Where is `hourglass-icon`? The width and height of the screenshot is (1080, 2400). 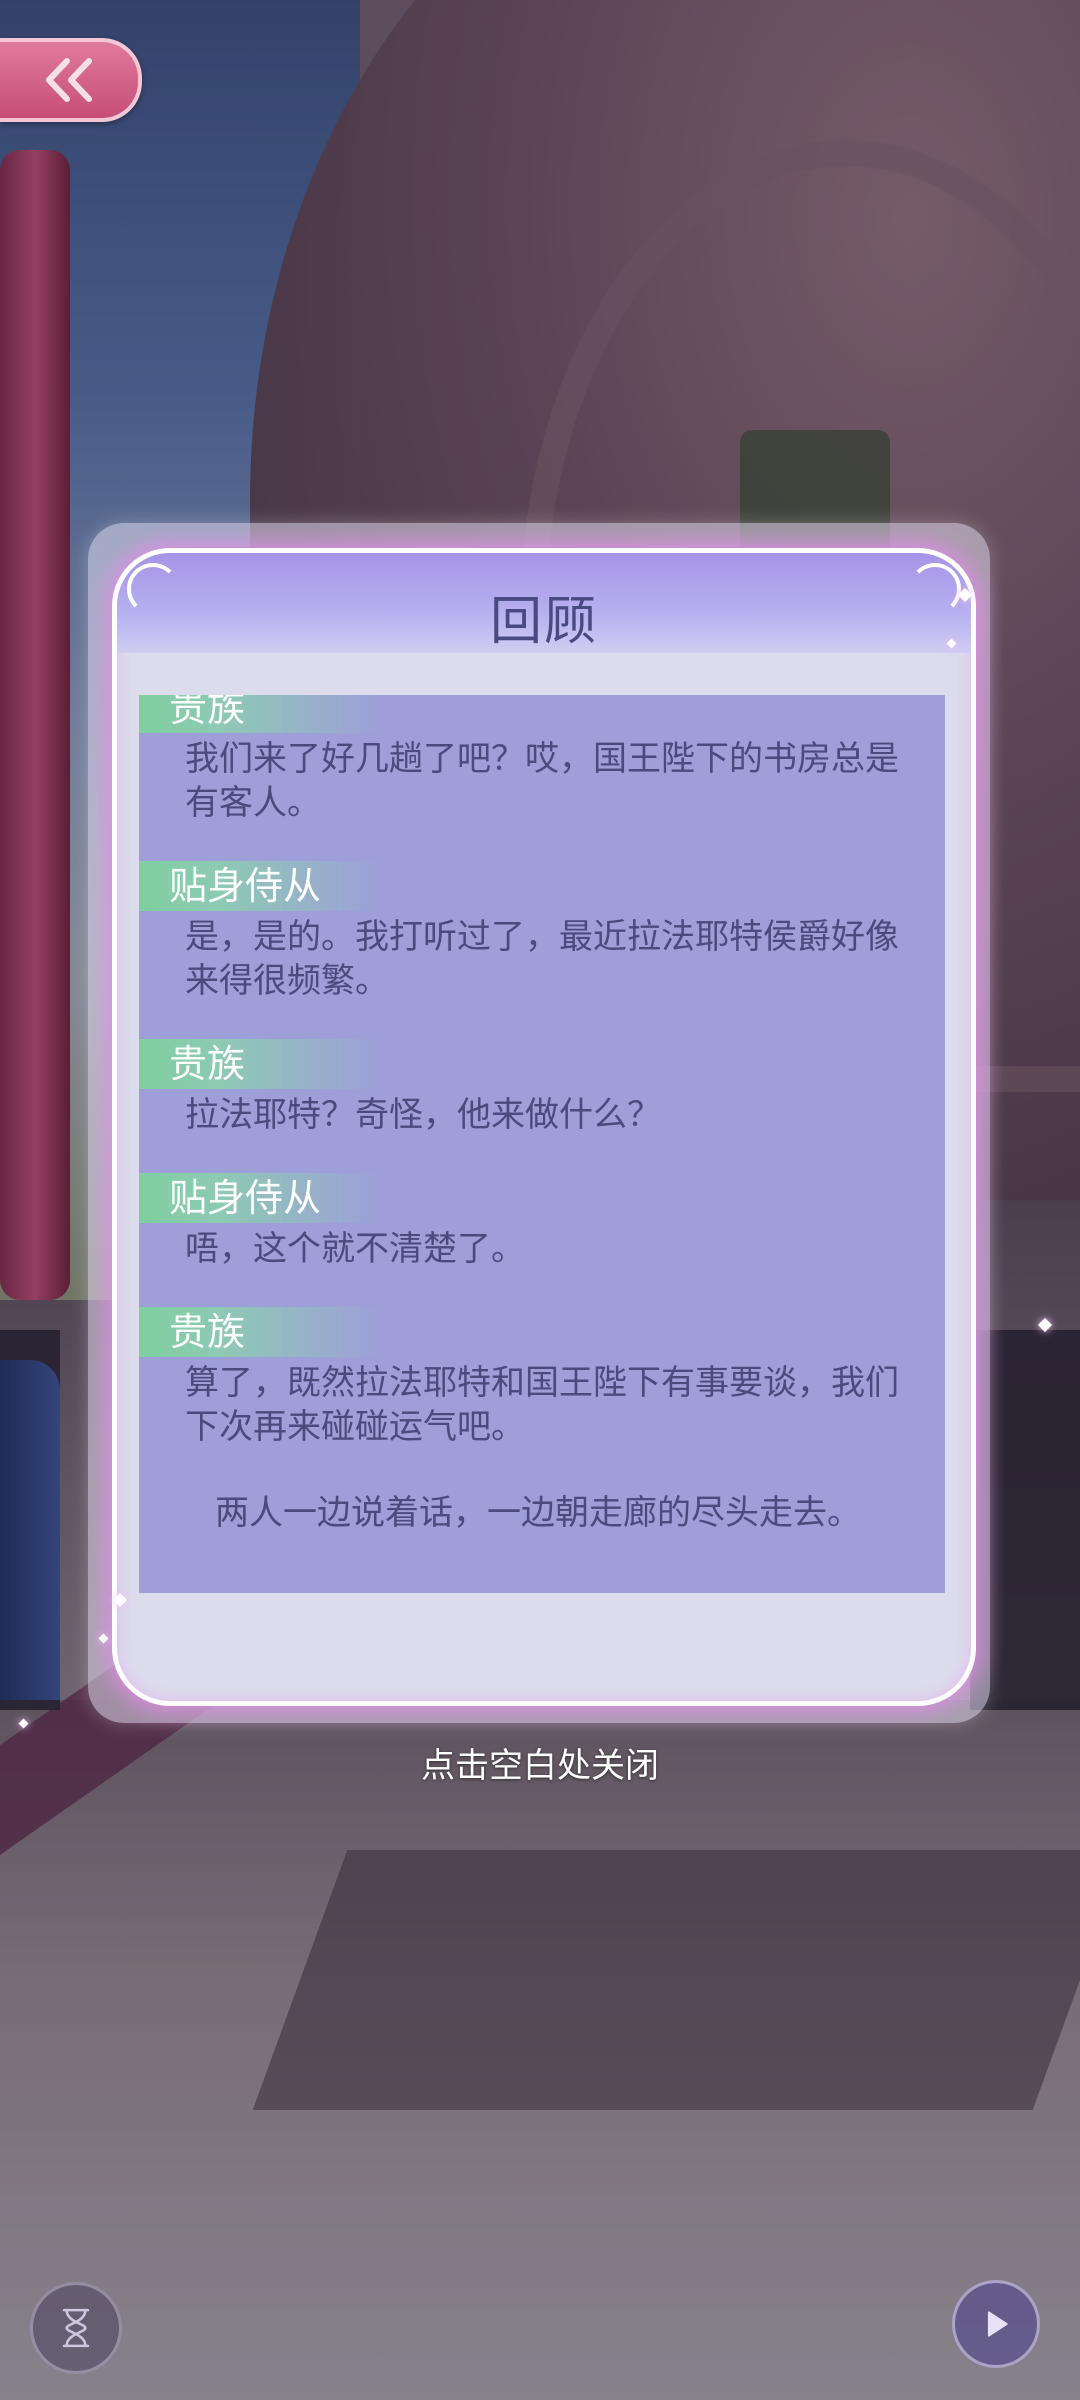
hourglass-icon is located at coordinates (76, 2328).